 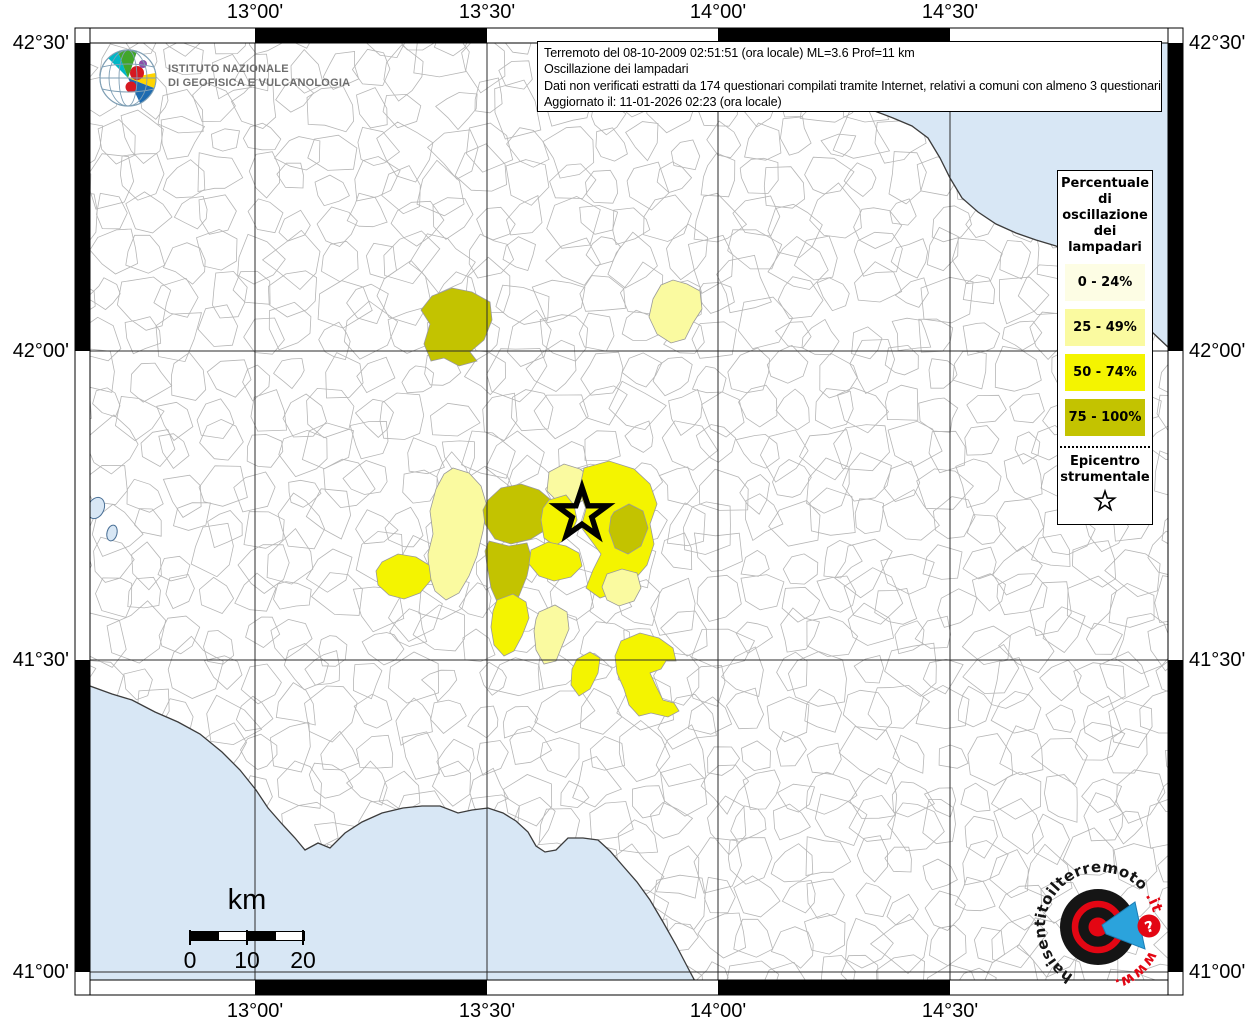 I want to click on lat-label-right-1: 42°00', so click(x=1217, y=351).